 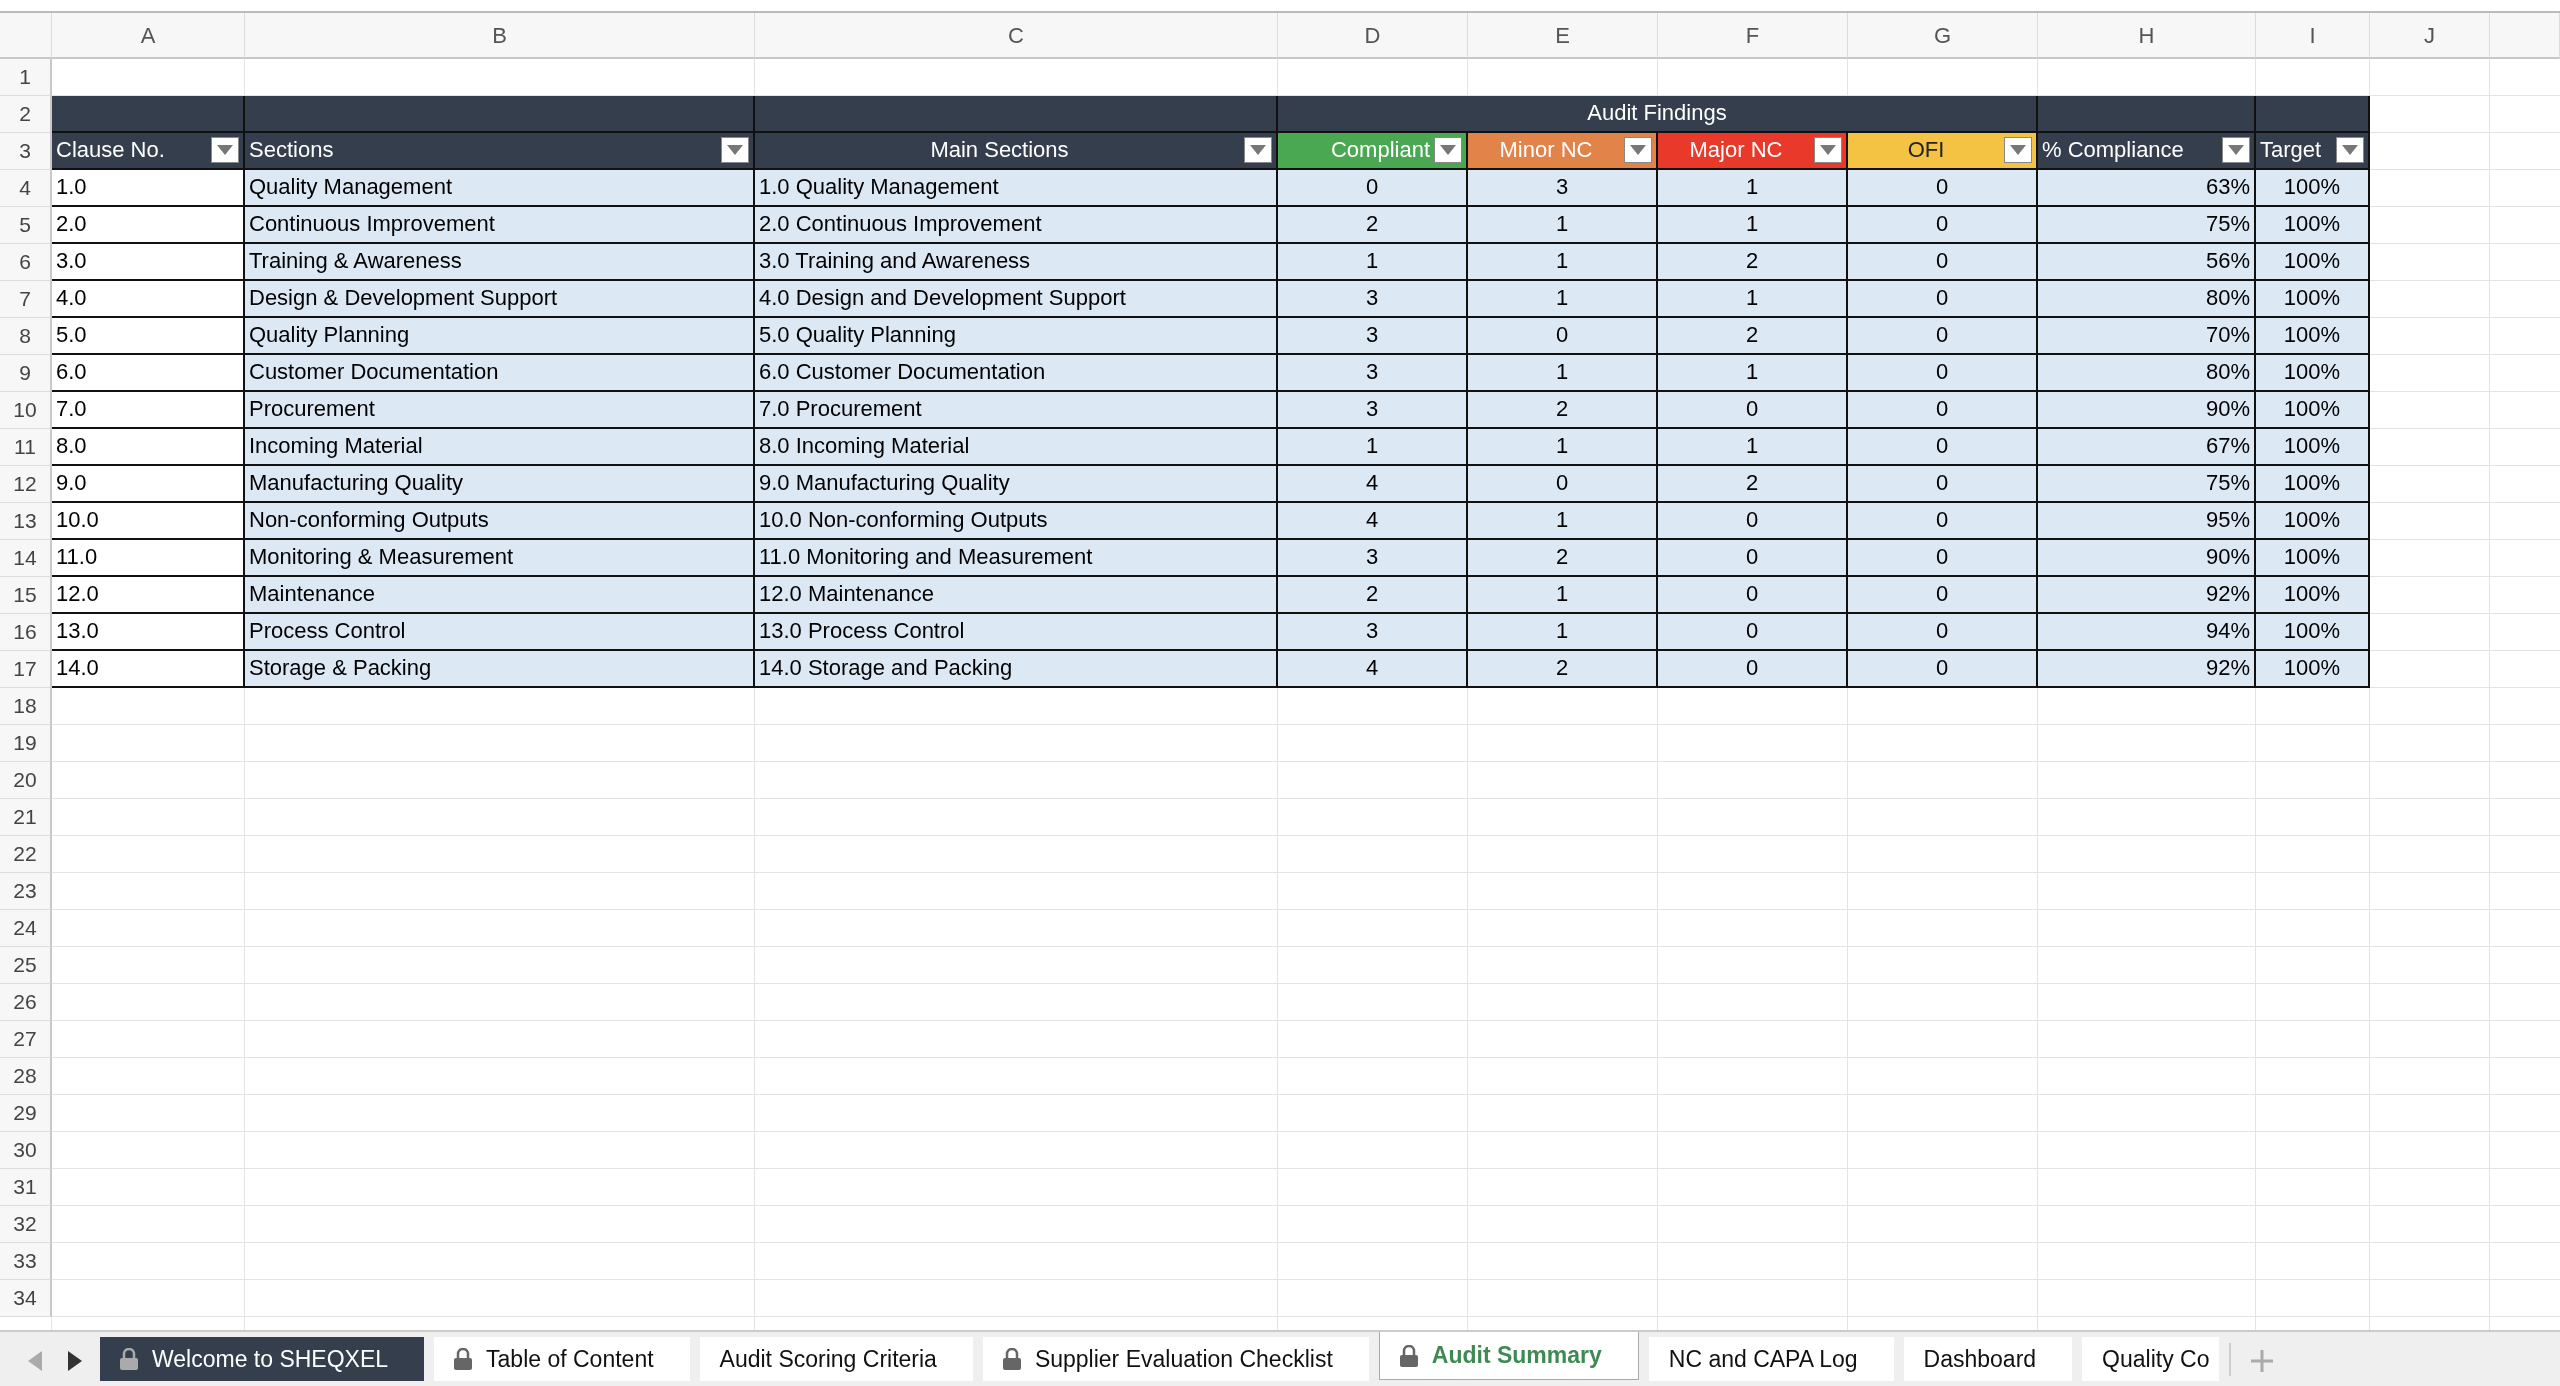 I want to click on row-number: 8, so click(x=26, y=336).